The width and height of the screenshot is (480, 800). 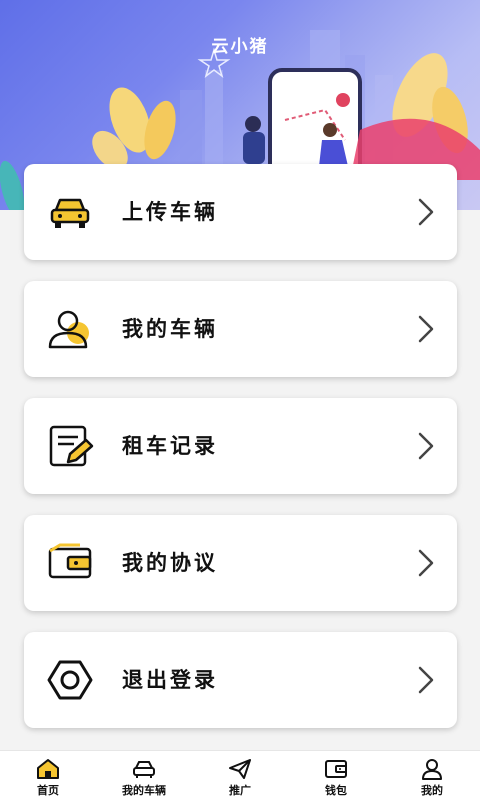 What do you see at coordinates (240, 329) in the screenshot?
I see `menu-item-my-vehicles: 我的车辆` at bounding box center [240, 329].